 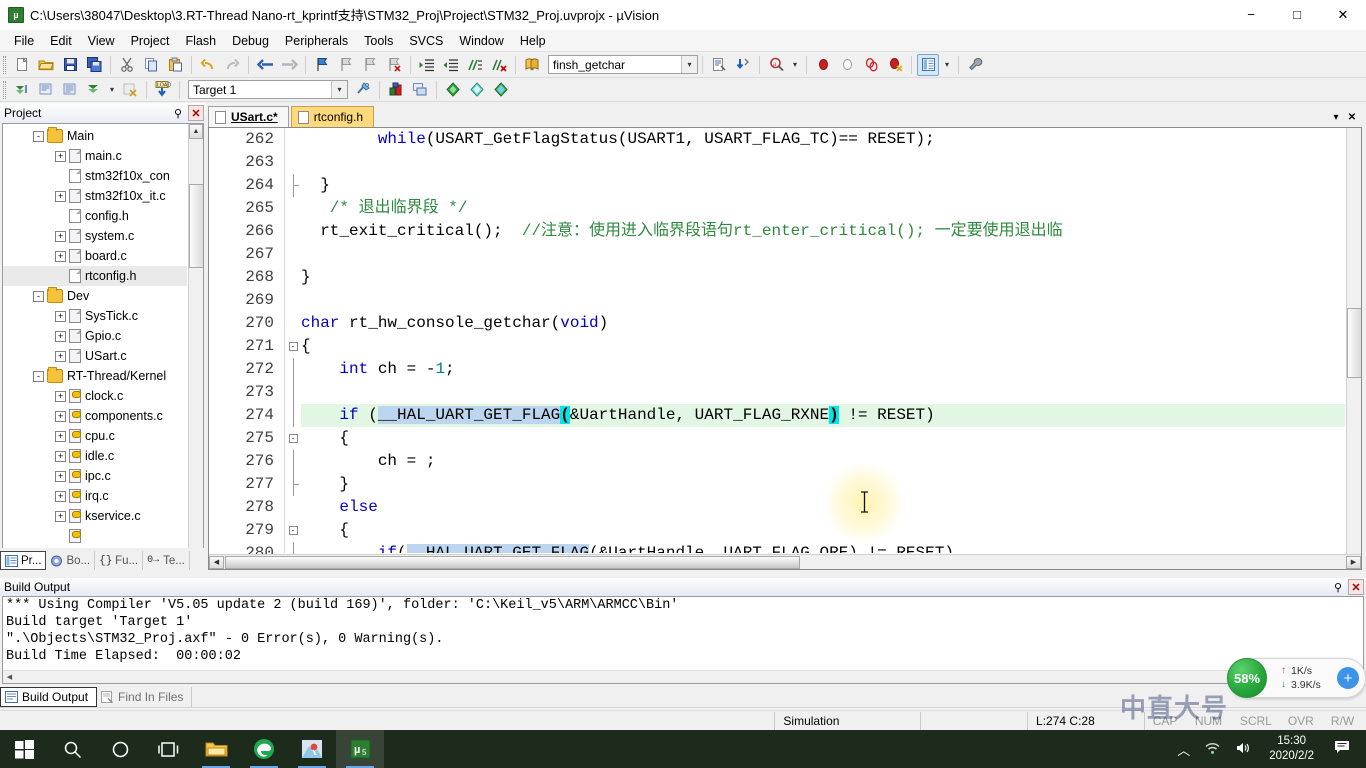 I want to click on manage-components-icon, so click(x=396, y=90).